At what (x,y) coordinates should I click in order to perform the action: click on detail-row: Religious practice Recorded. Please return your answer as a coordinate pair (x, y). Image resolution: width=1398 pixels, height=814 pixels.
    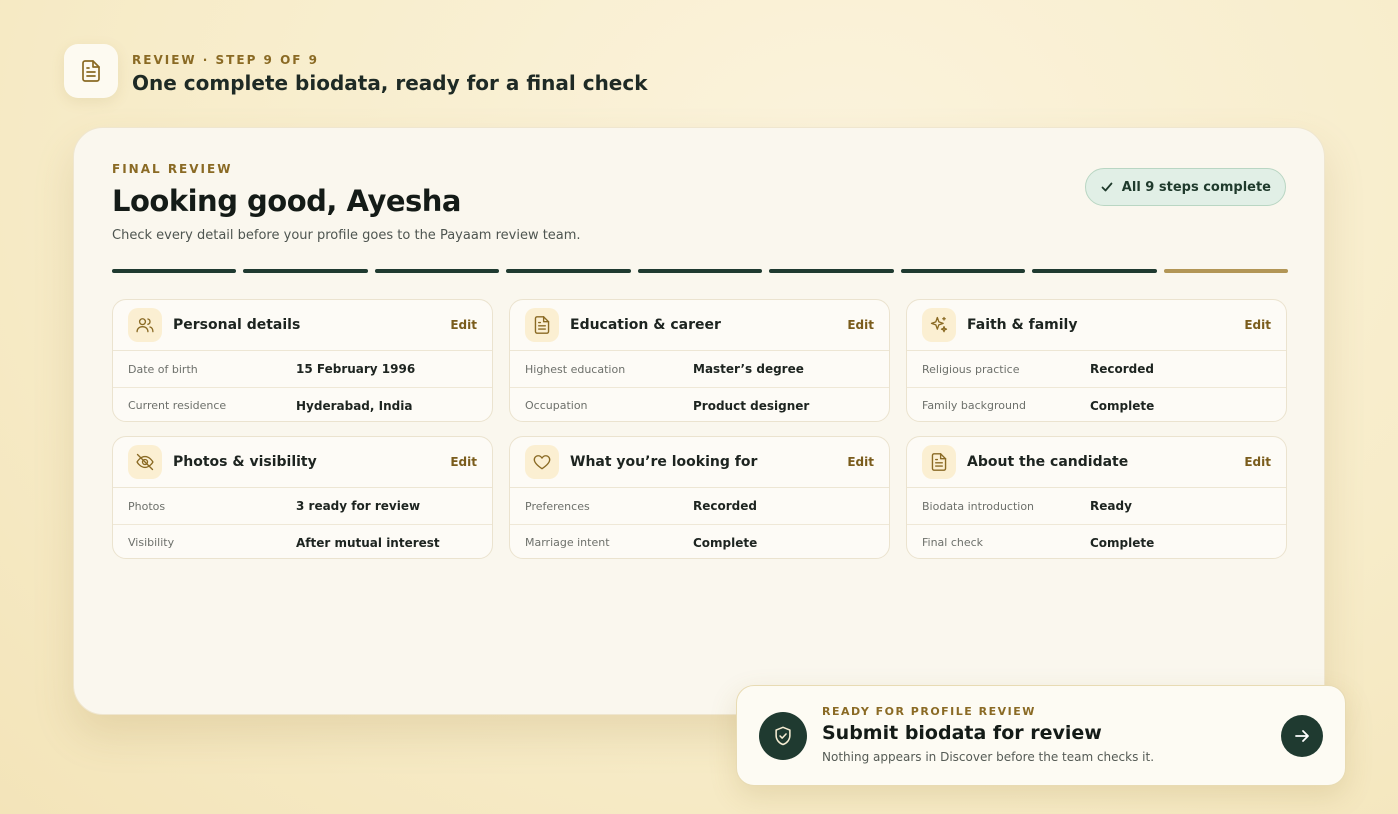
    Looking at the image, I should click on (1096, 369).